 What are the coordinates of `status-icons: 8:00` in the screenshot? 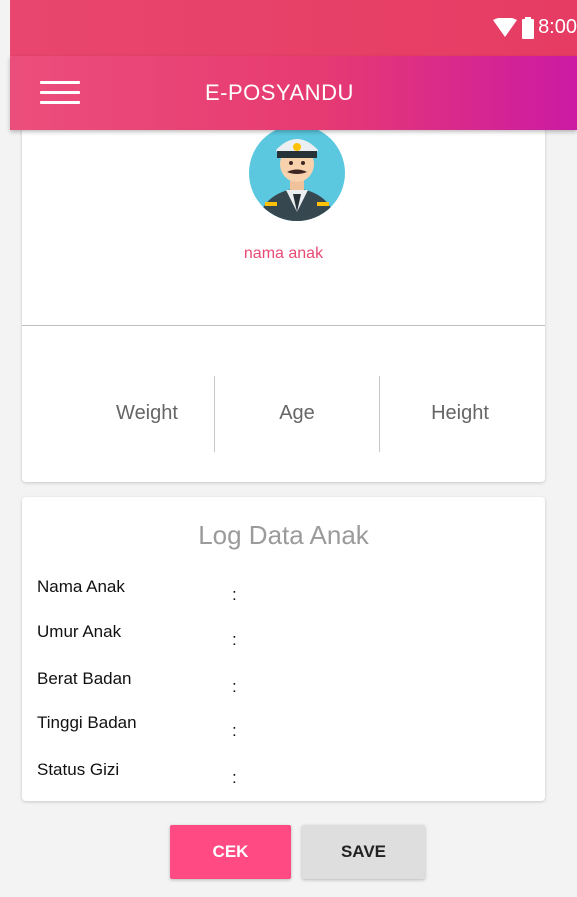 It's located at (534, 27).